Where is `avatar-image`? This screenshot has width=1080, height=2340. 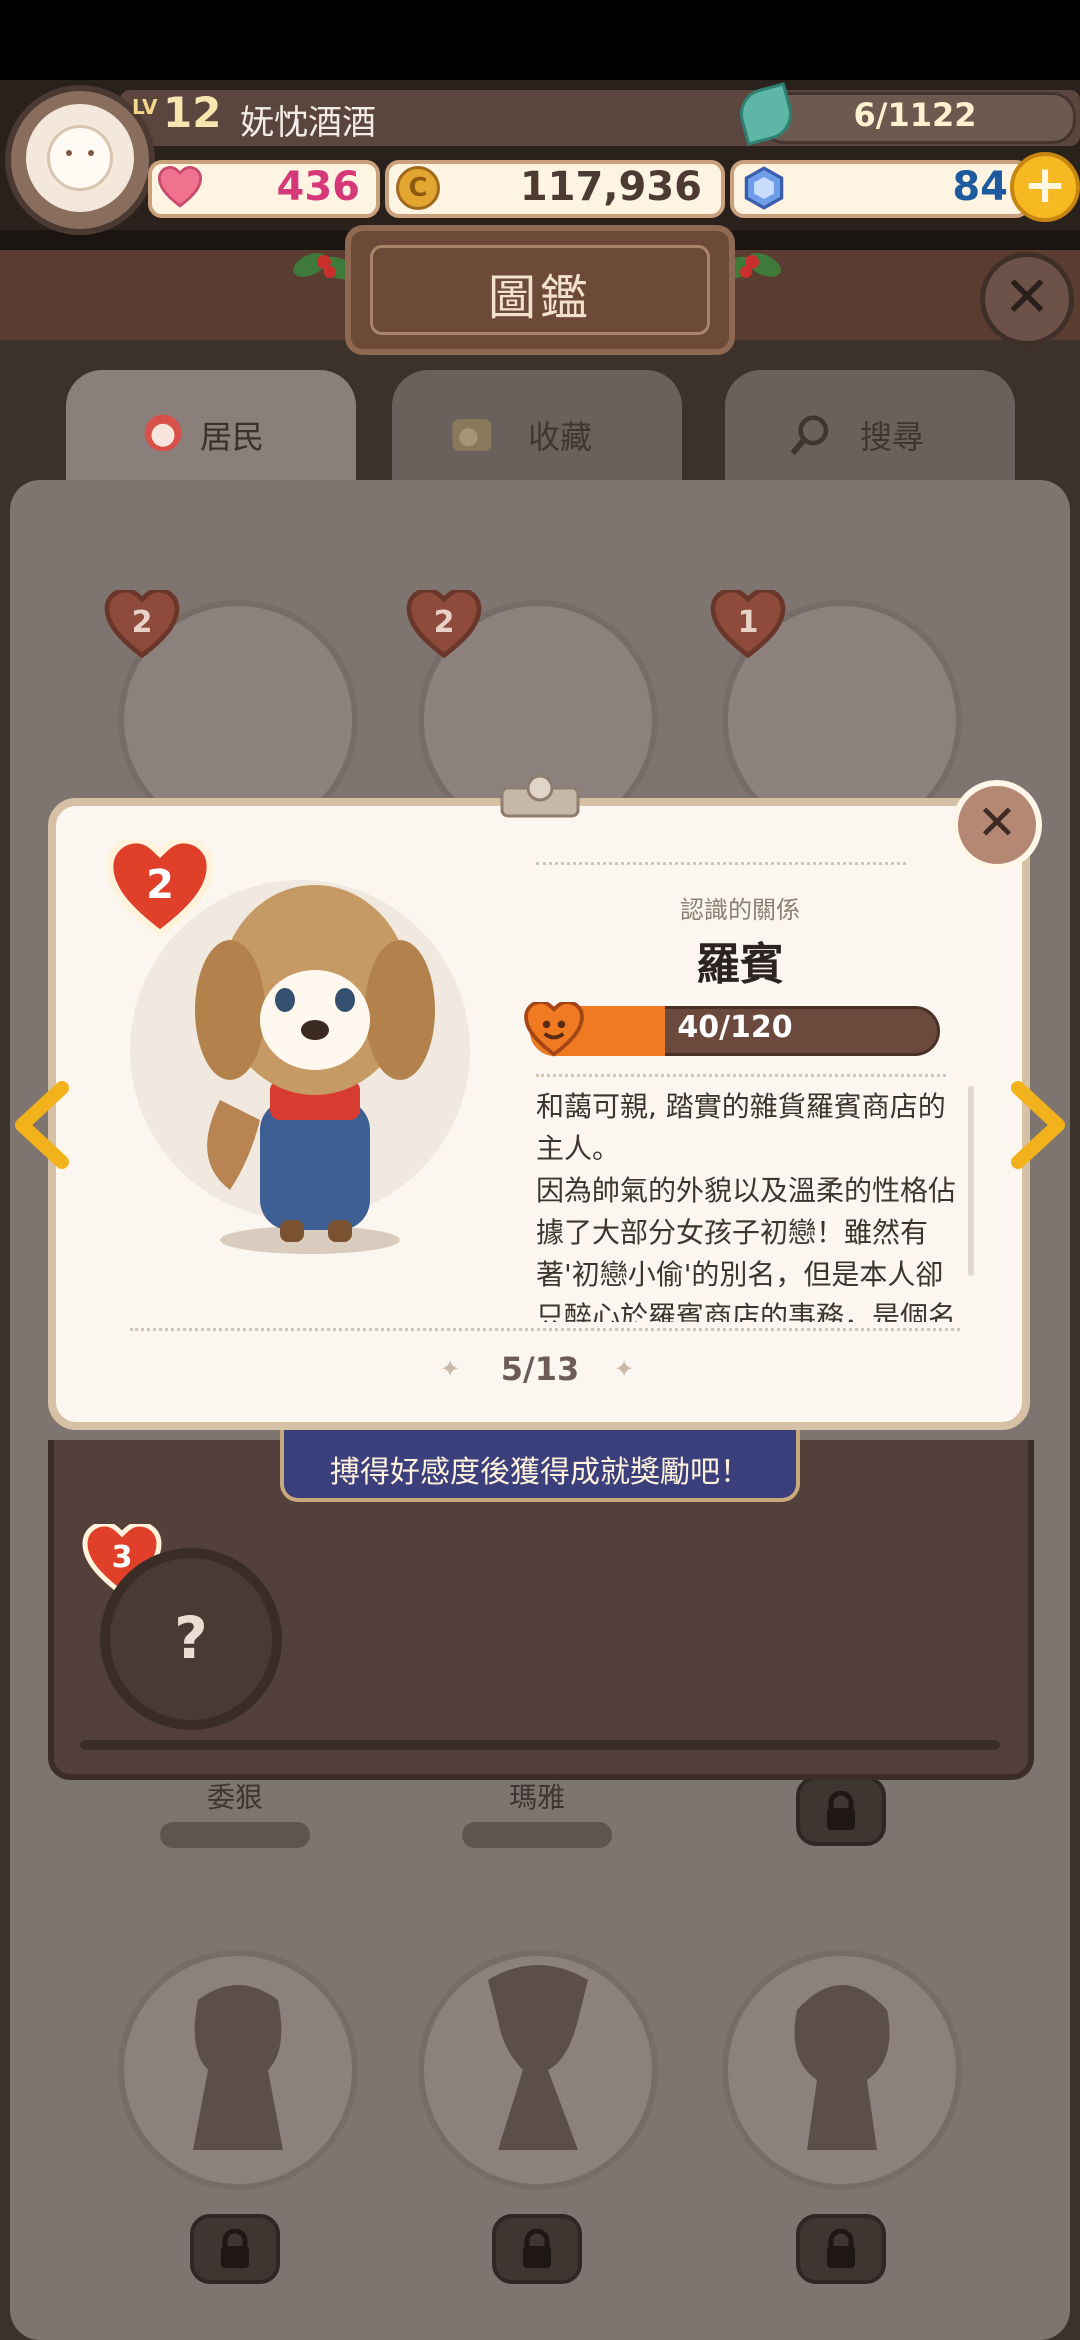
avatar-image is located at coordinates (80, 158).